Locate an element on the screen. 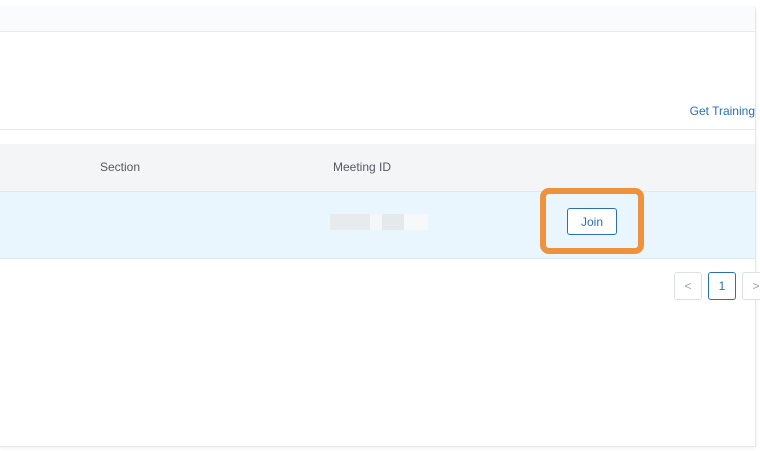 The image size is (760, 451). pagination-next-button: > is located at coordinates (751, 286).